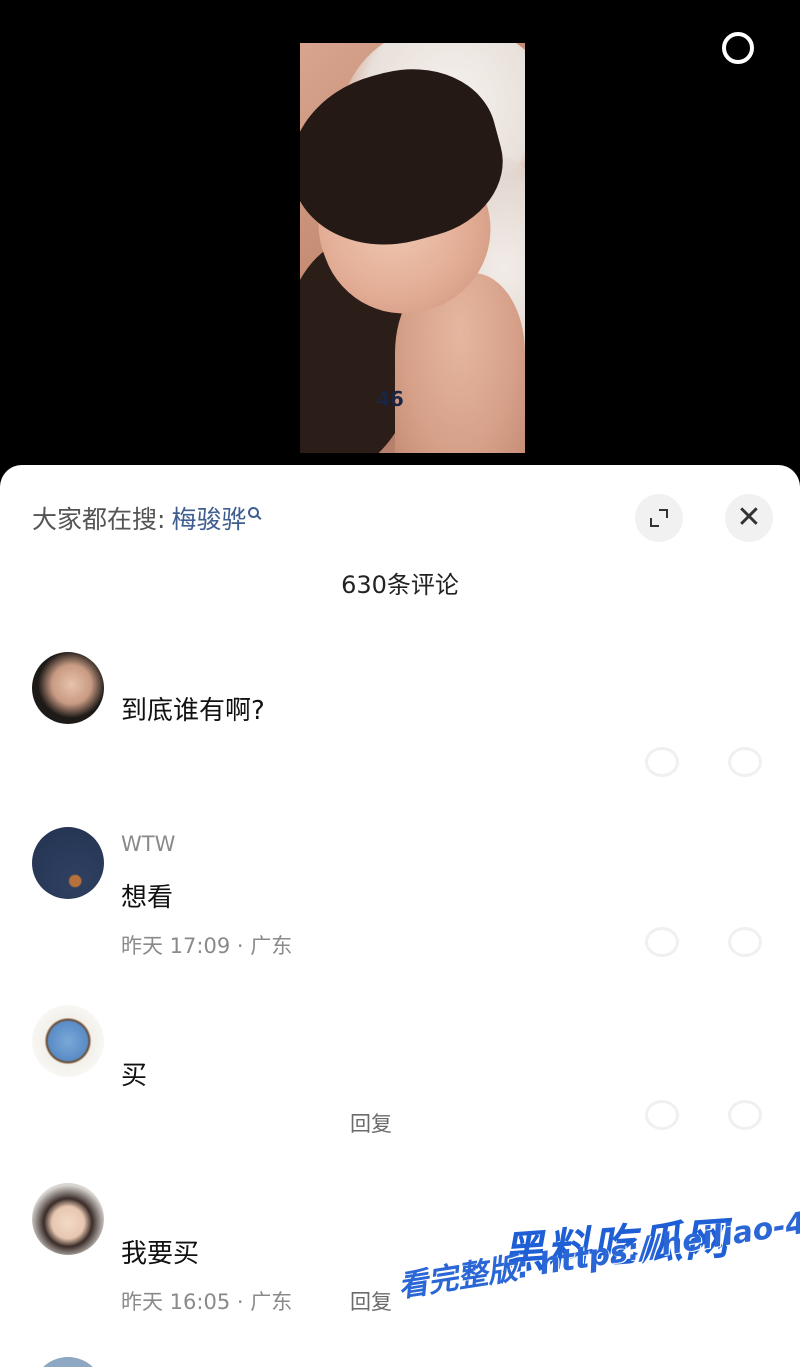  What do you see at coordinates (193, 711) in the screenshot?
I see `comment-text: 到底谁有啊?` at bounding box center [193, 711].